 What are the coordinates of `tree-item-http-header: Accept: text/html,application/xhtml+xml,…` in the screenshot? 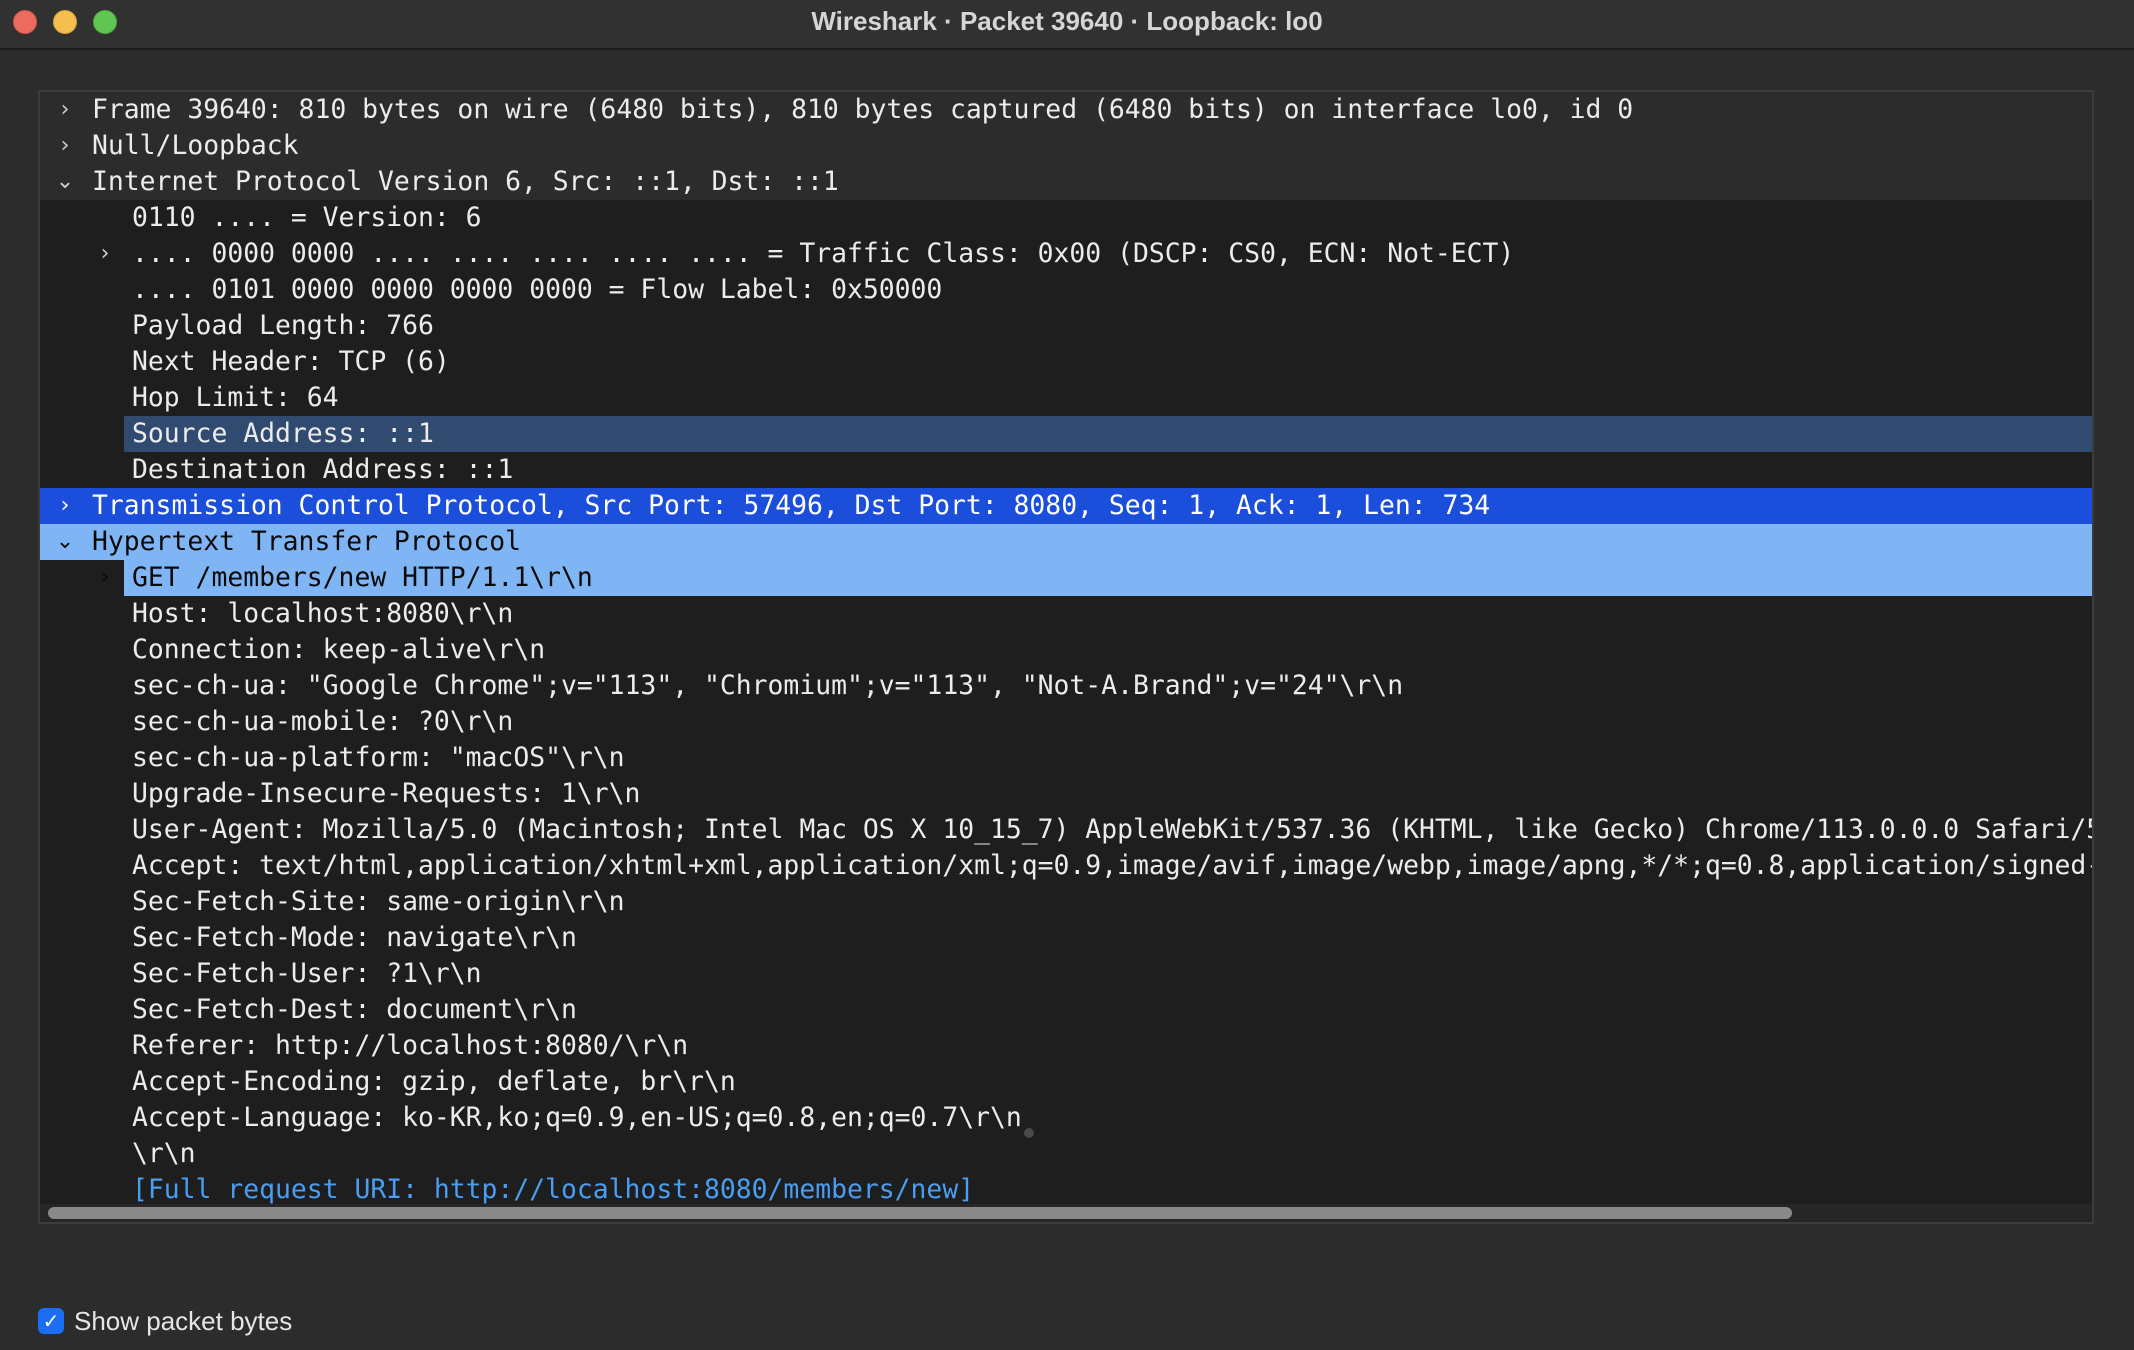 It's located at (1066, 866).